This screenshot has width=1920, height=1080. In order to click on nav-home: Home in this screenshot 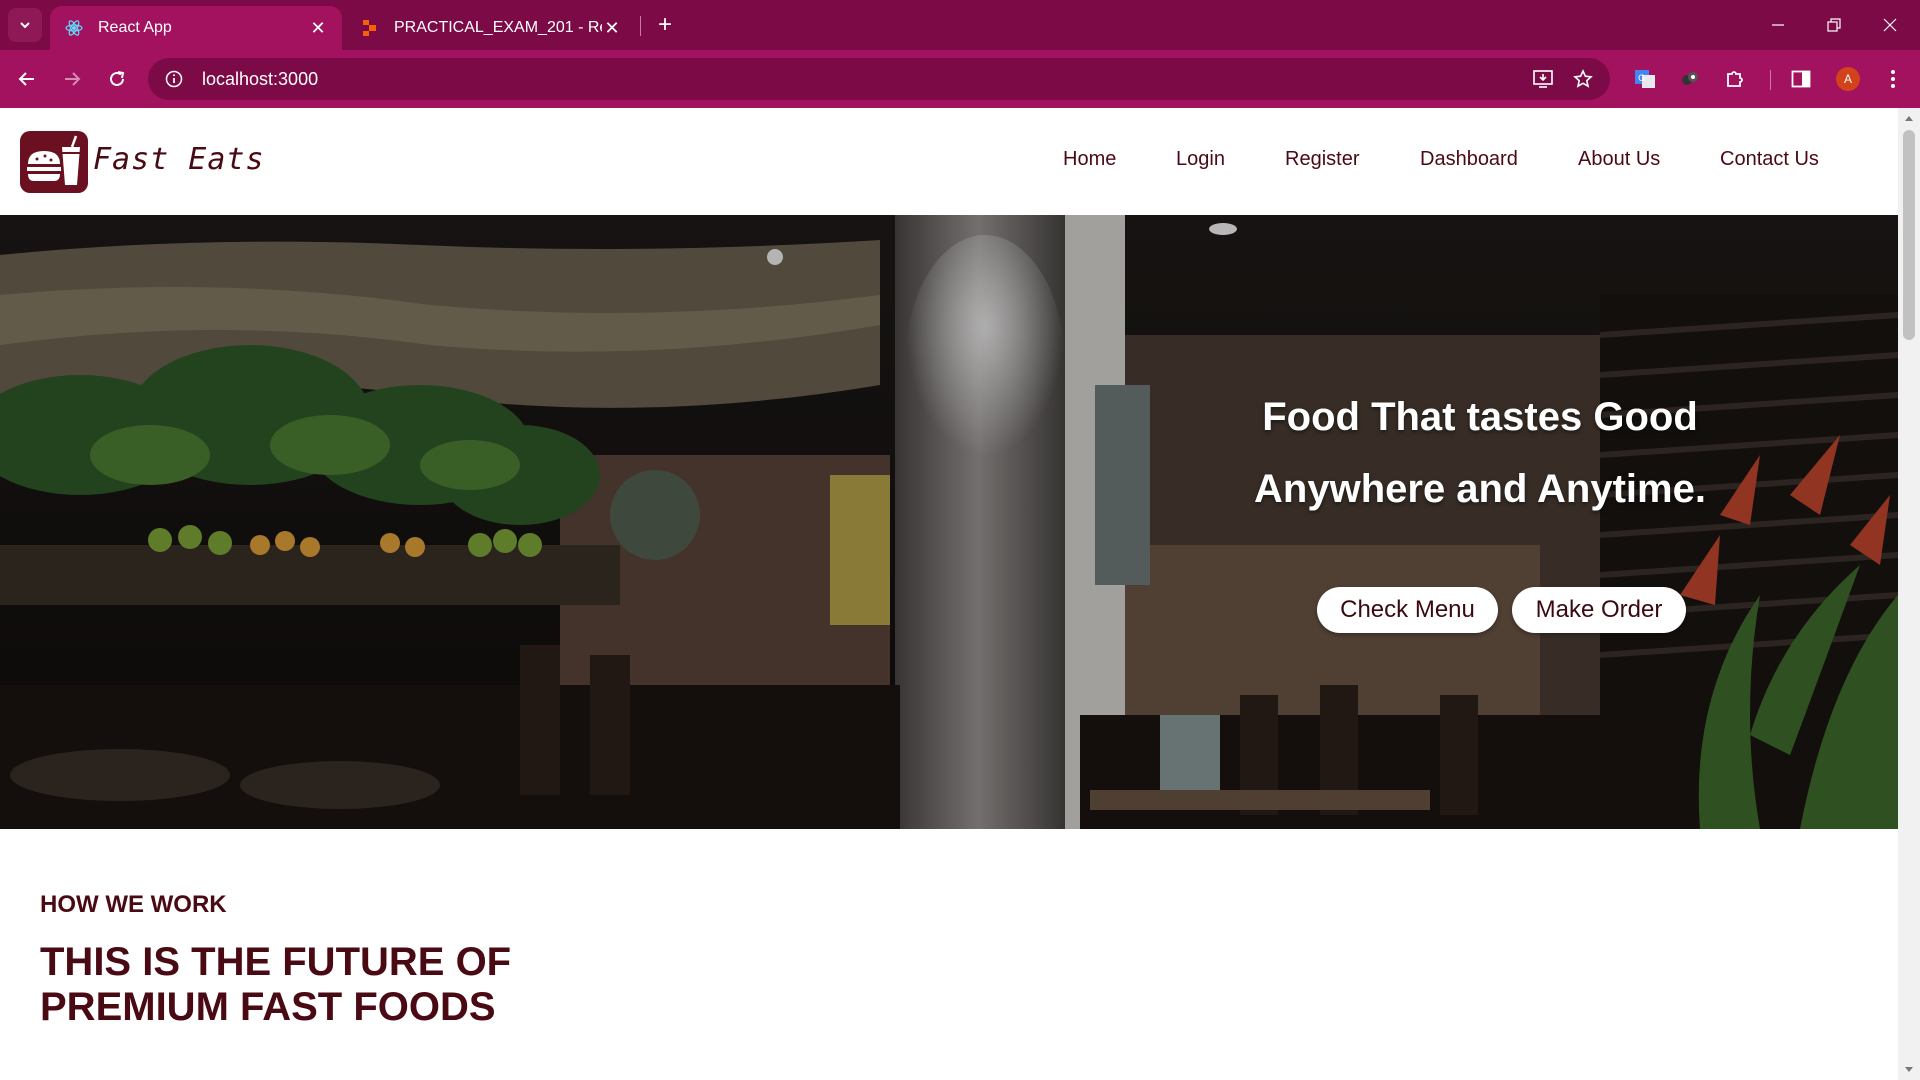, I will do `click(1089, 159)`.